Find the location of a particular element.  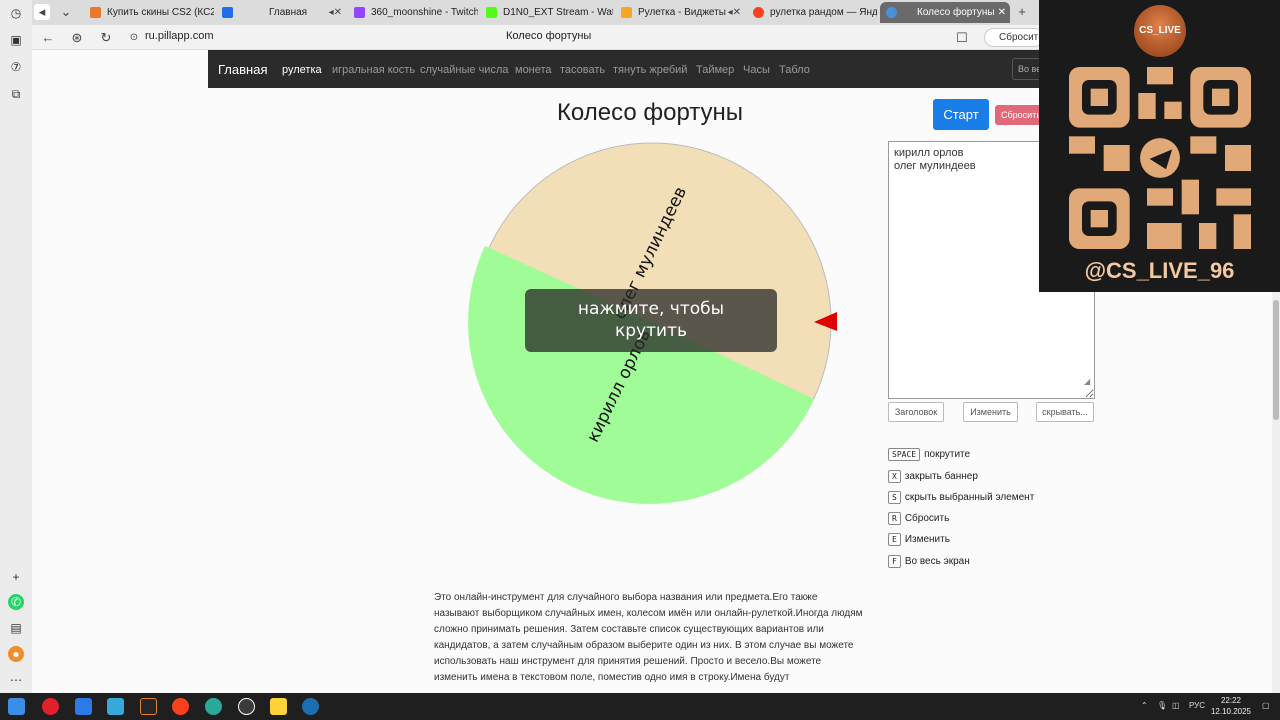

opera-icon is located at coordinates (50, 706).